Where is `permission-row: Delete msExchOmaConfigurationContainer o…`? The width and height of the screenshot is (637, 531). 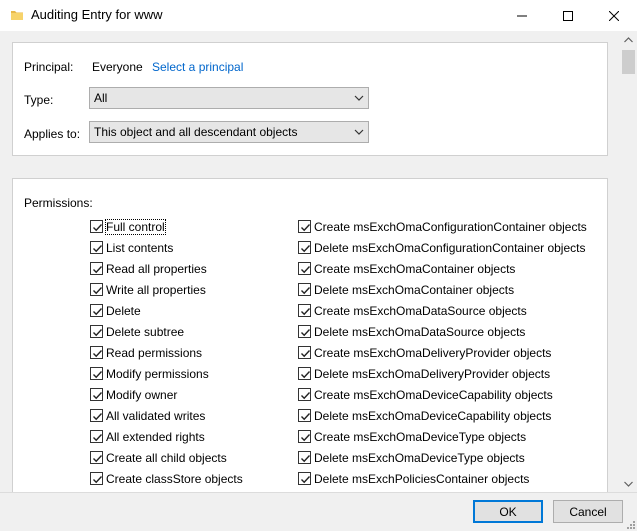
permission-row: Delete msExchOmaConfigurationContainer o… is located at coordinates (441, 247).